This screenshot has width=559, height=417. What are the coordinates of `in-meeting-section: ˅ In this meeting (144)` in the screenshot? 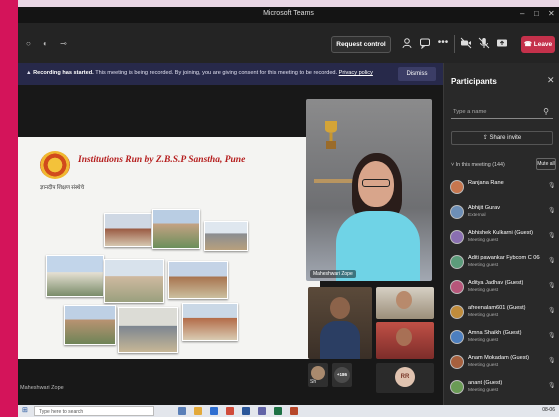 It's located at (478, 165).